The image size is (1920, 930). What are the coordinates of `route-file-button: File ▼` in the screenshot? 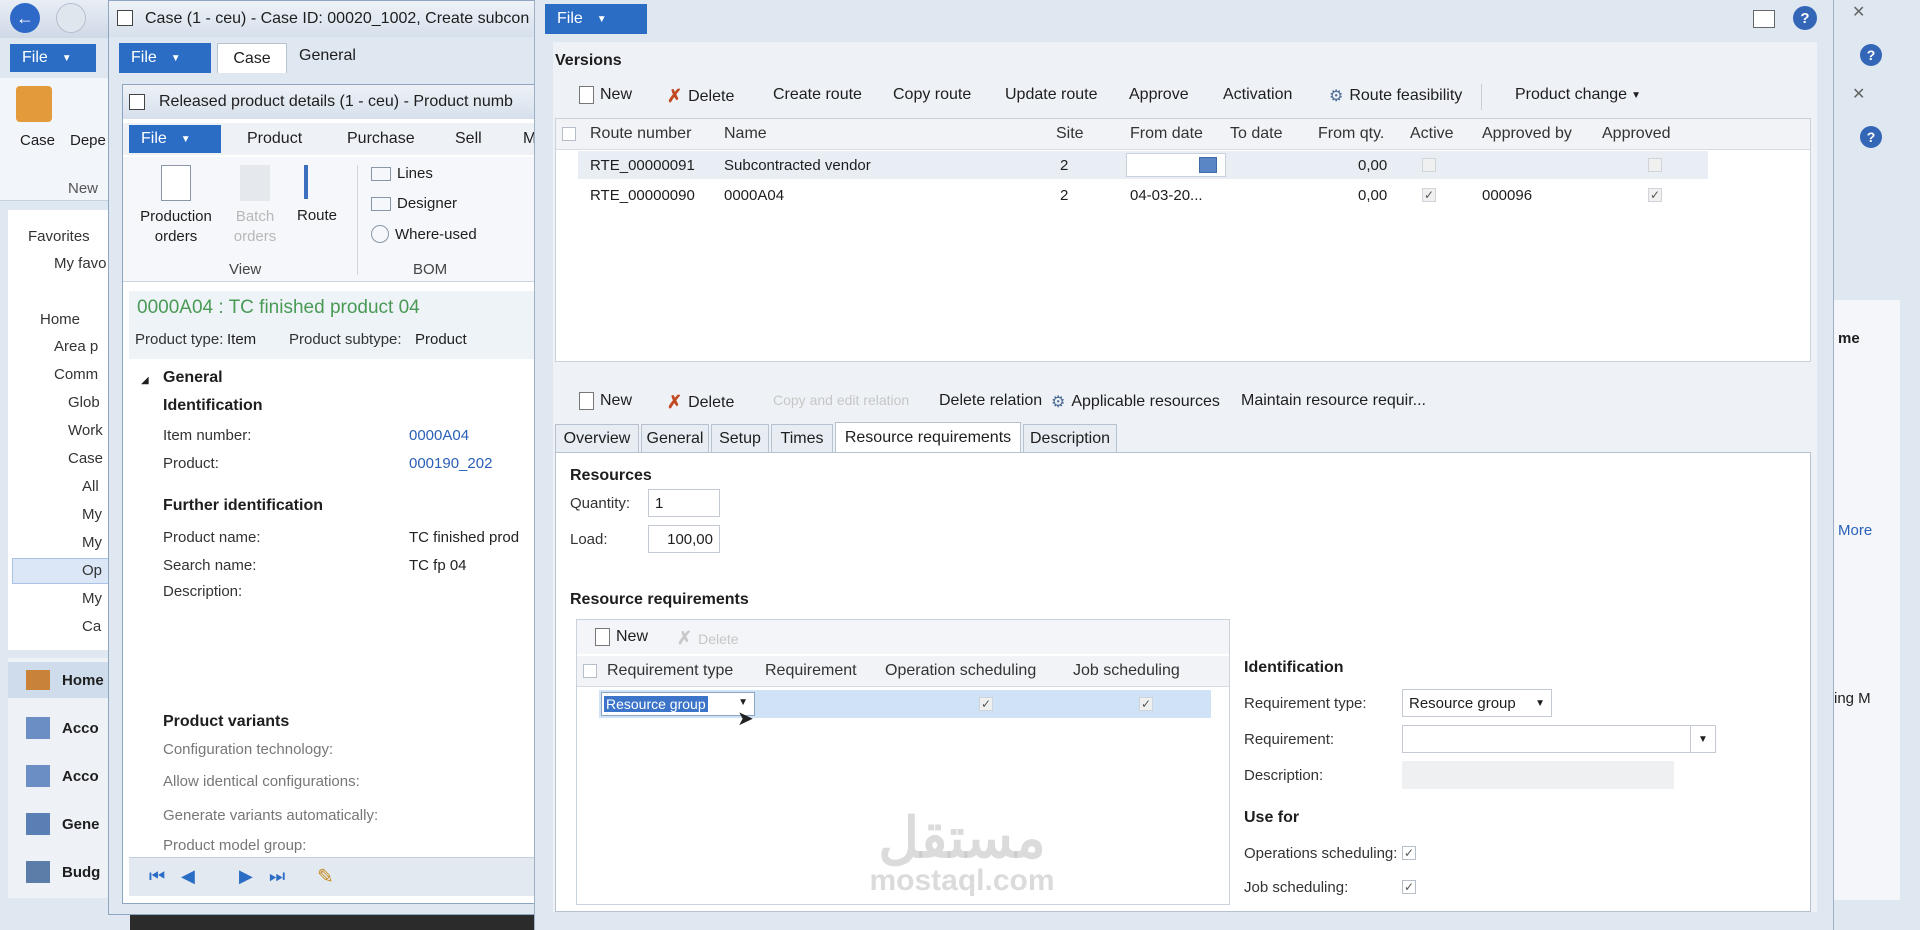 It's located at (596, 19).